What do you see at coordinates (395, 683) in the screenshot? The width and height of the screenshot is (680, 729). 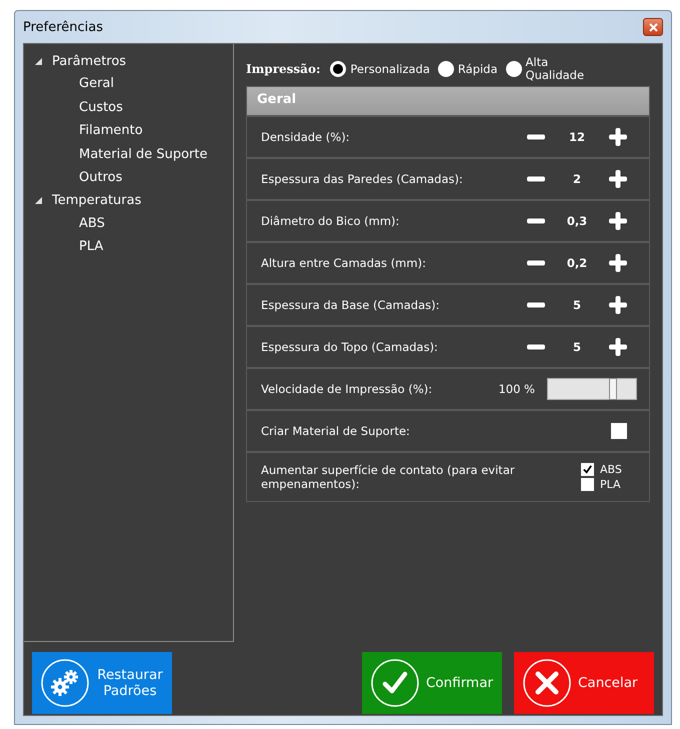 I see `checkmark-icon` at bounding box center [395, 683].